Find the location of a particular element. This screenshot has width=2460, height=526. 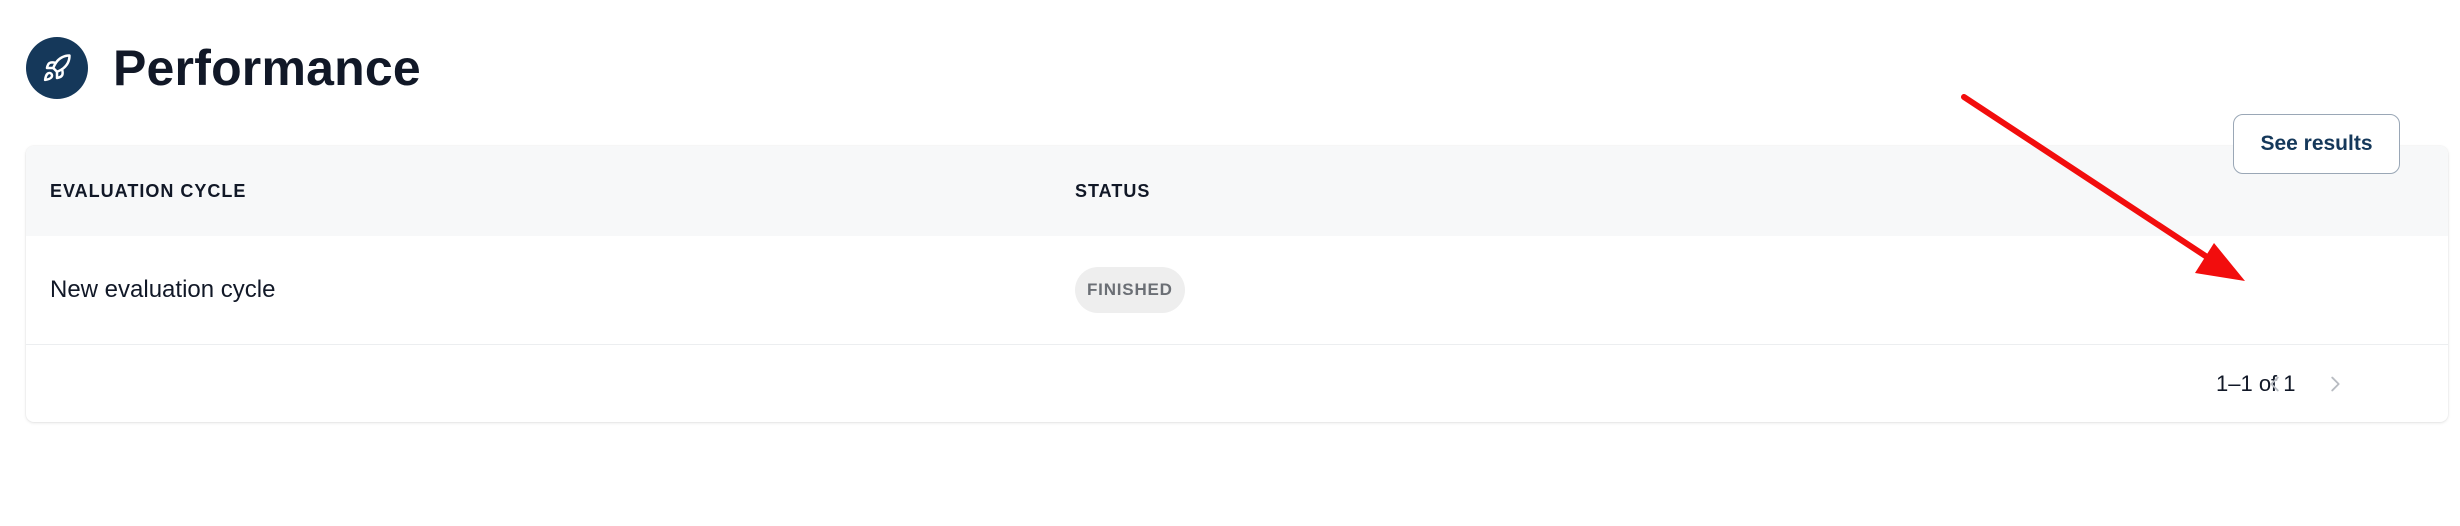

column-header-status: STATUS is located at coordinates (1113, 191).